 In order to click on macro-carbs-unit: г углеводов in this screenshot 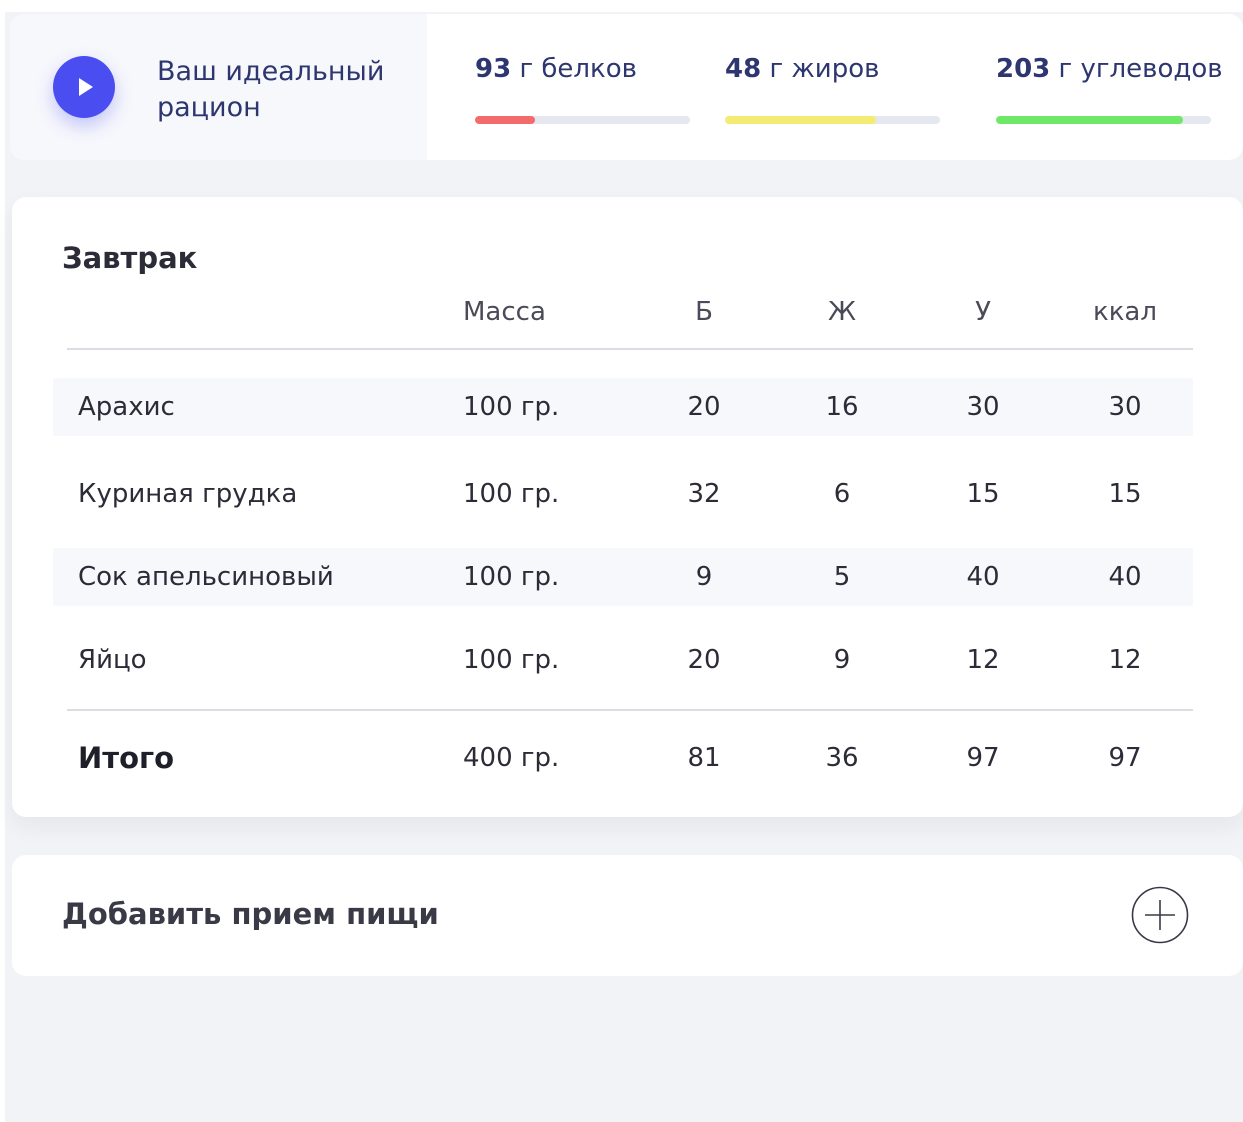, I will do `click(1140, 69)`.